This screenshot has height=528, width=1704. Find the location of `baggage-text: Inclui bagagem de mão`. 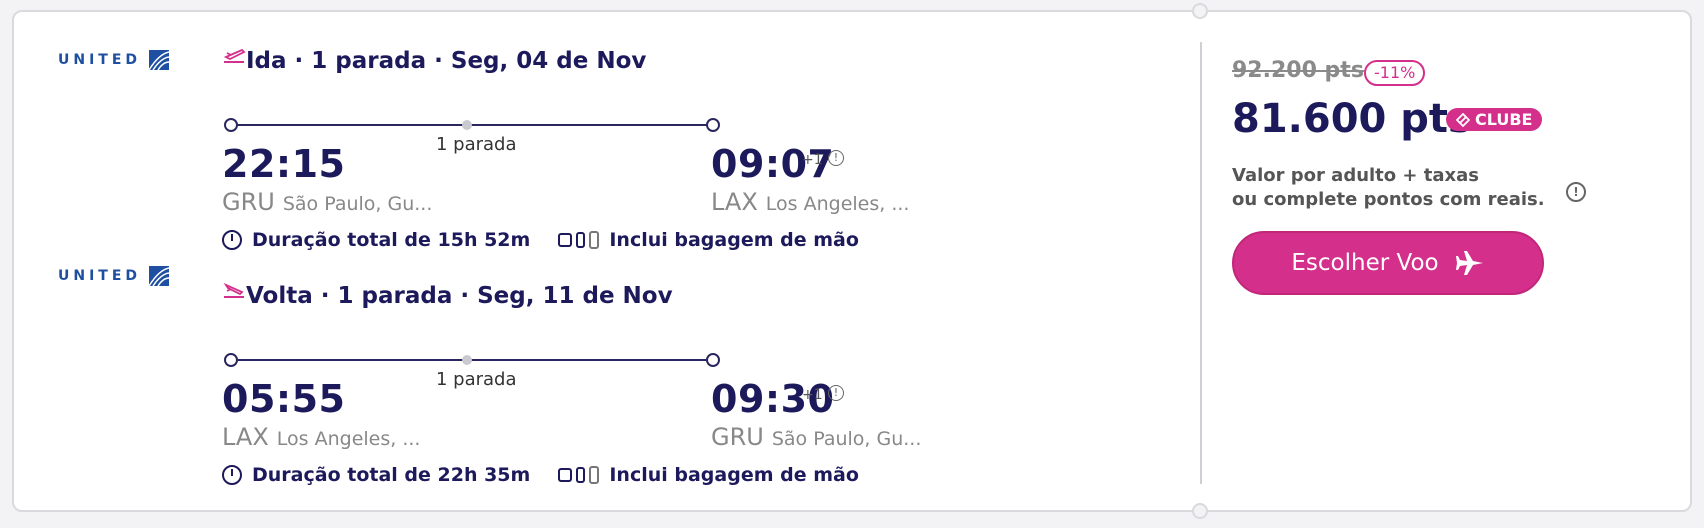

baggage-text: Inclui bagagem de mão is located at coordinates (734, 475).